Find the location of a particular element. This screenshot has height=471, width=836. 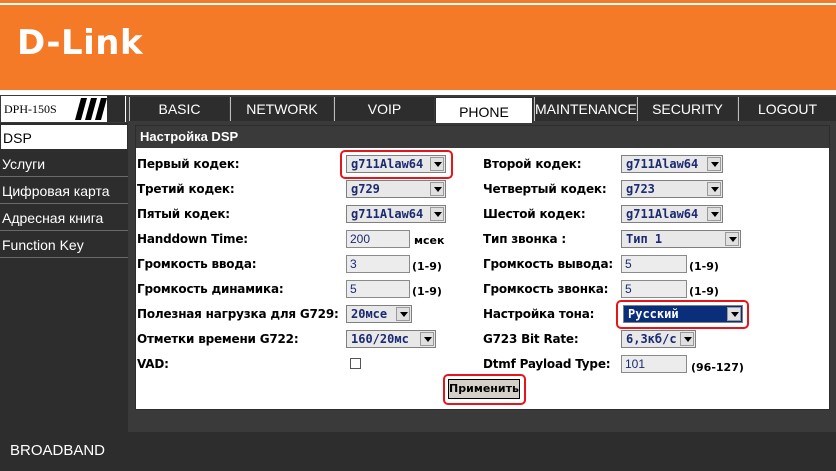

g723-rate-label: G723 Bit Rate: is located at coordinates (531, 339).